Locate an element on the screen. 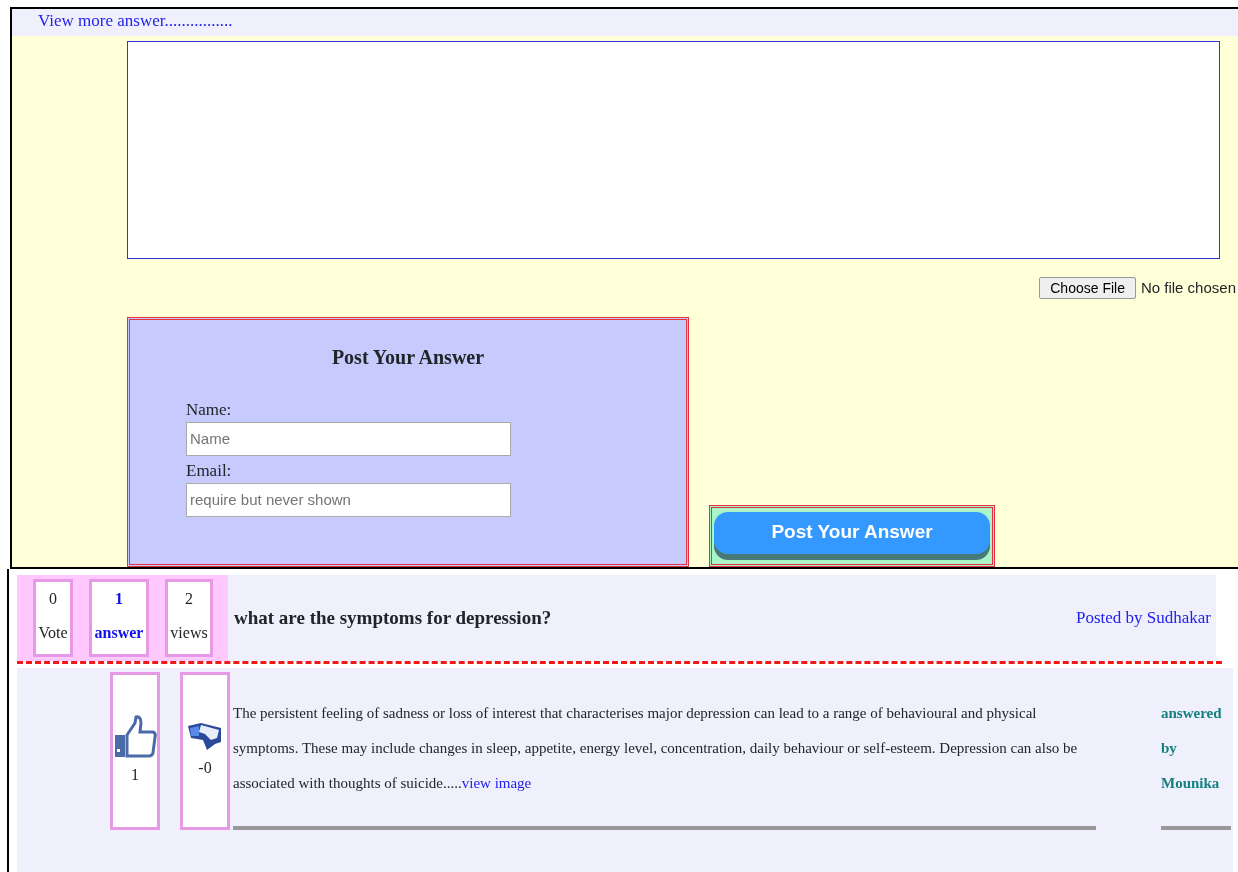  choose-file-button: Choose File is located at coordinates (1087, 288).